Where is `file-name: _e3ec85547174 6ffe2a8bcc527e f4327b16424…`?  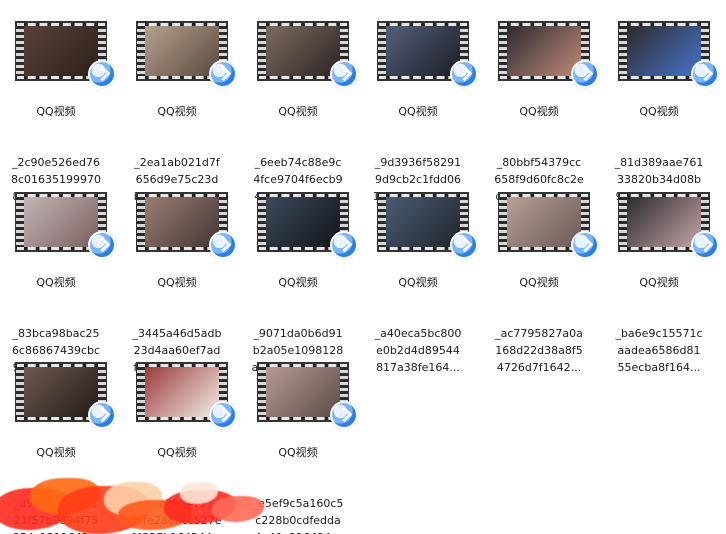
file-name: _e3ec85547174 6ffe2a8bcc527e f4327b16424… is located at coordinates (176, 515).